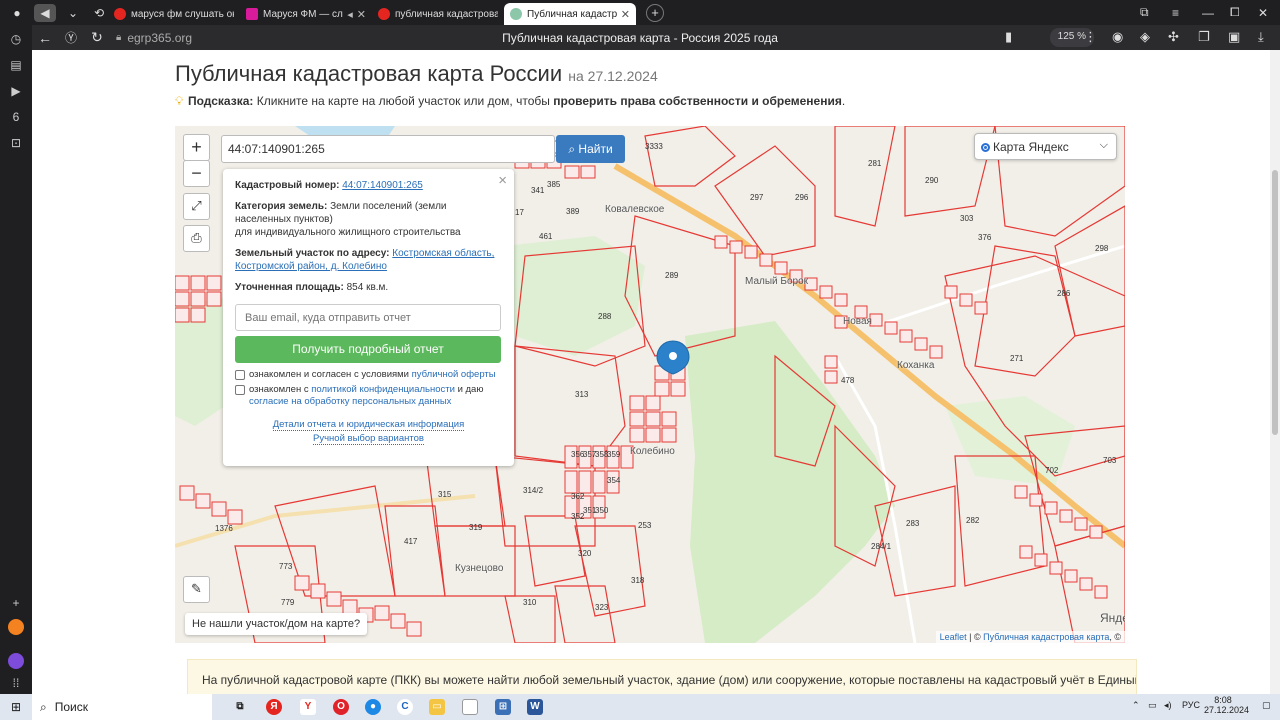 This screenshot has height=720, width=1280. What do you see at coordinates (1168, 705) in the screenshot?
I see `volume-icon: ◂)` at bounding box center [1168, 705].